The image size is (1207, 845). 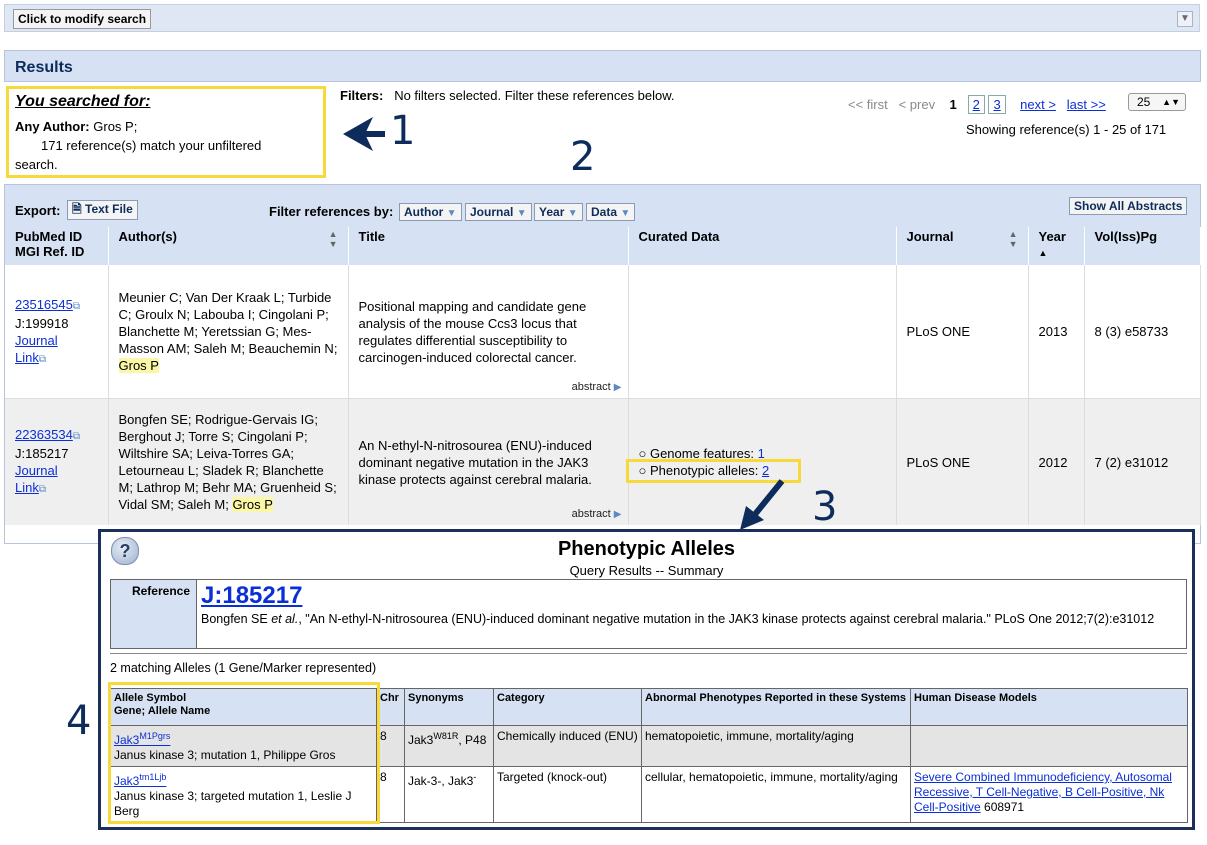 I want to click on show-all-abstracts-button: Show All Abstracts, so click(x=1128, y=206).